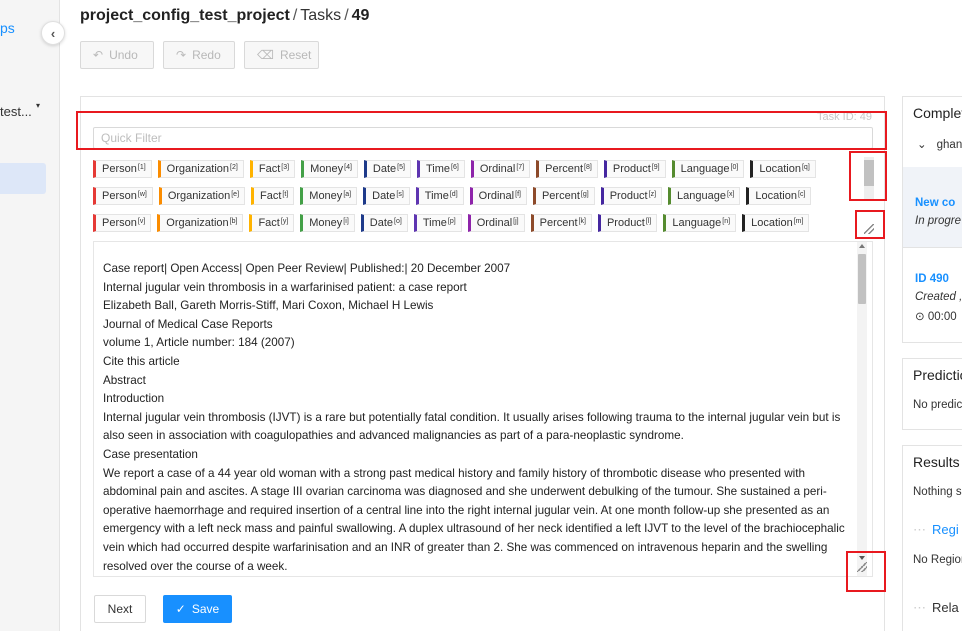 Image resolution: width=962 pixels, height=631 pixels. Describe the element at coordinates (273, 196) in the screenshot. I see `label-choice-fact: Fact [t]` at that location.